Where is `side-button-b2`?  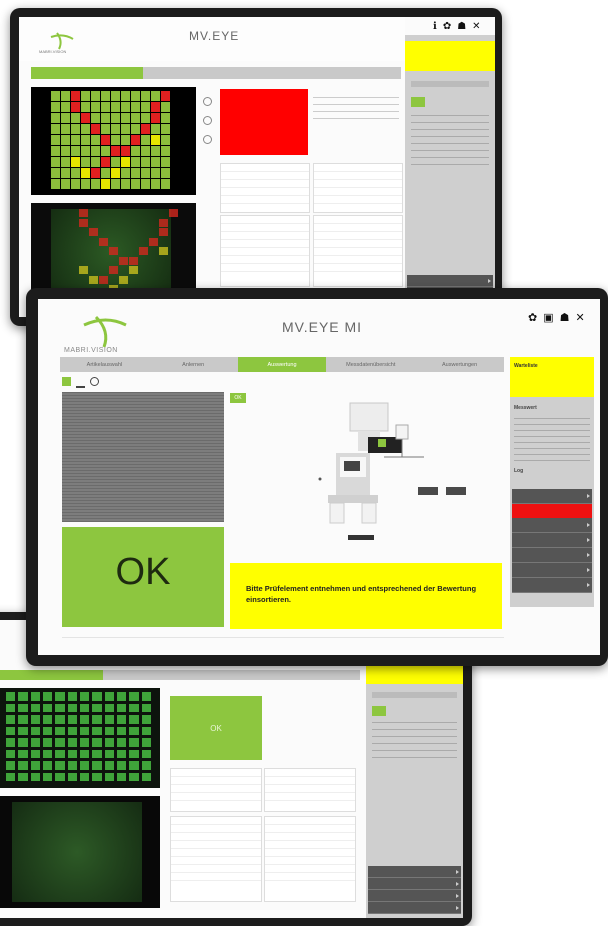
side-button-b2 is located at coordinates (414, 884).